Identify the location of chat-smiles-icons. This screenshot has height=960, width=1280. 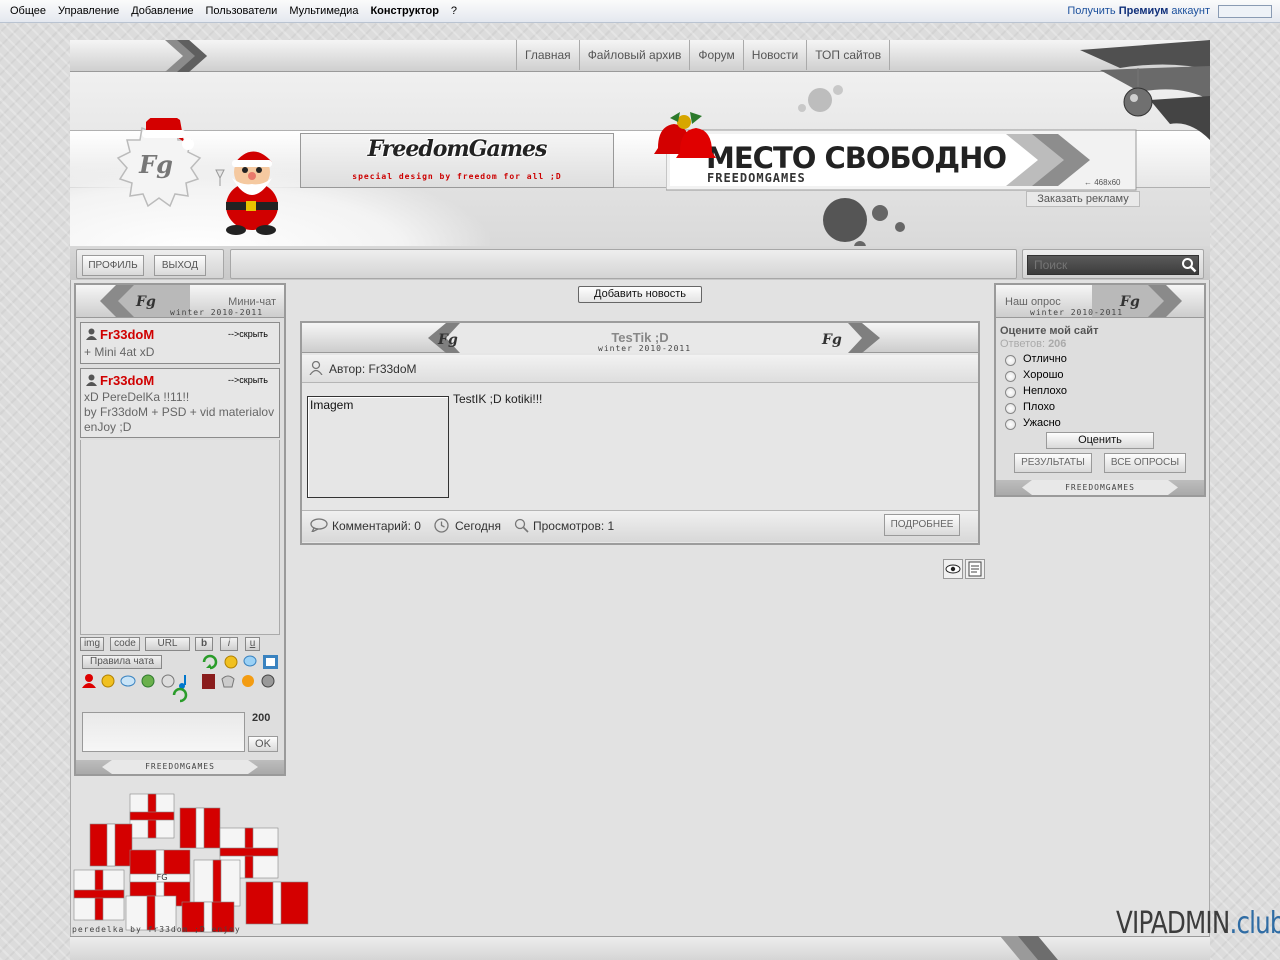
(180, 690).